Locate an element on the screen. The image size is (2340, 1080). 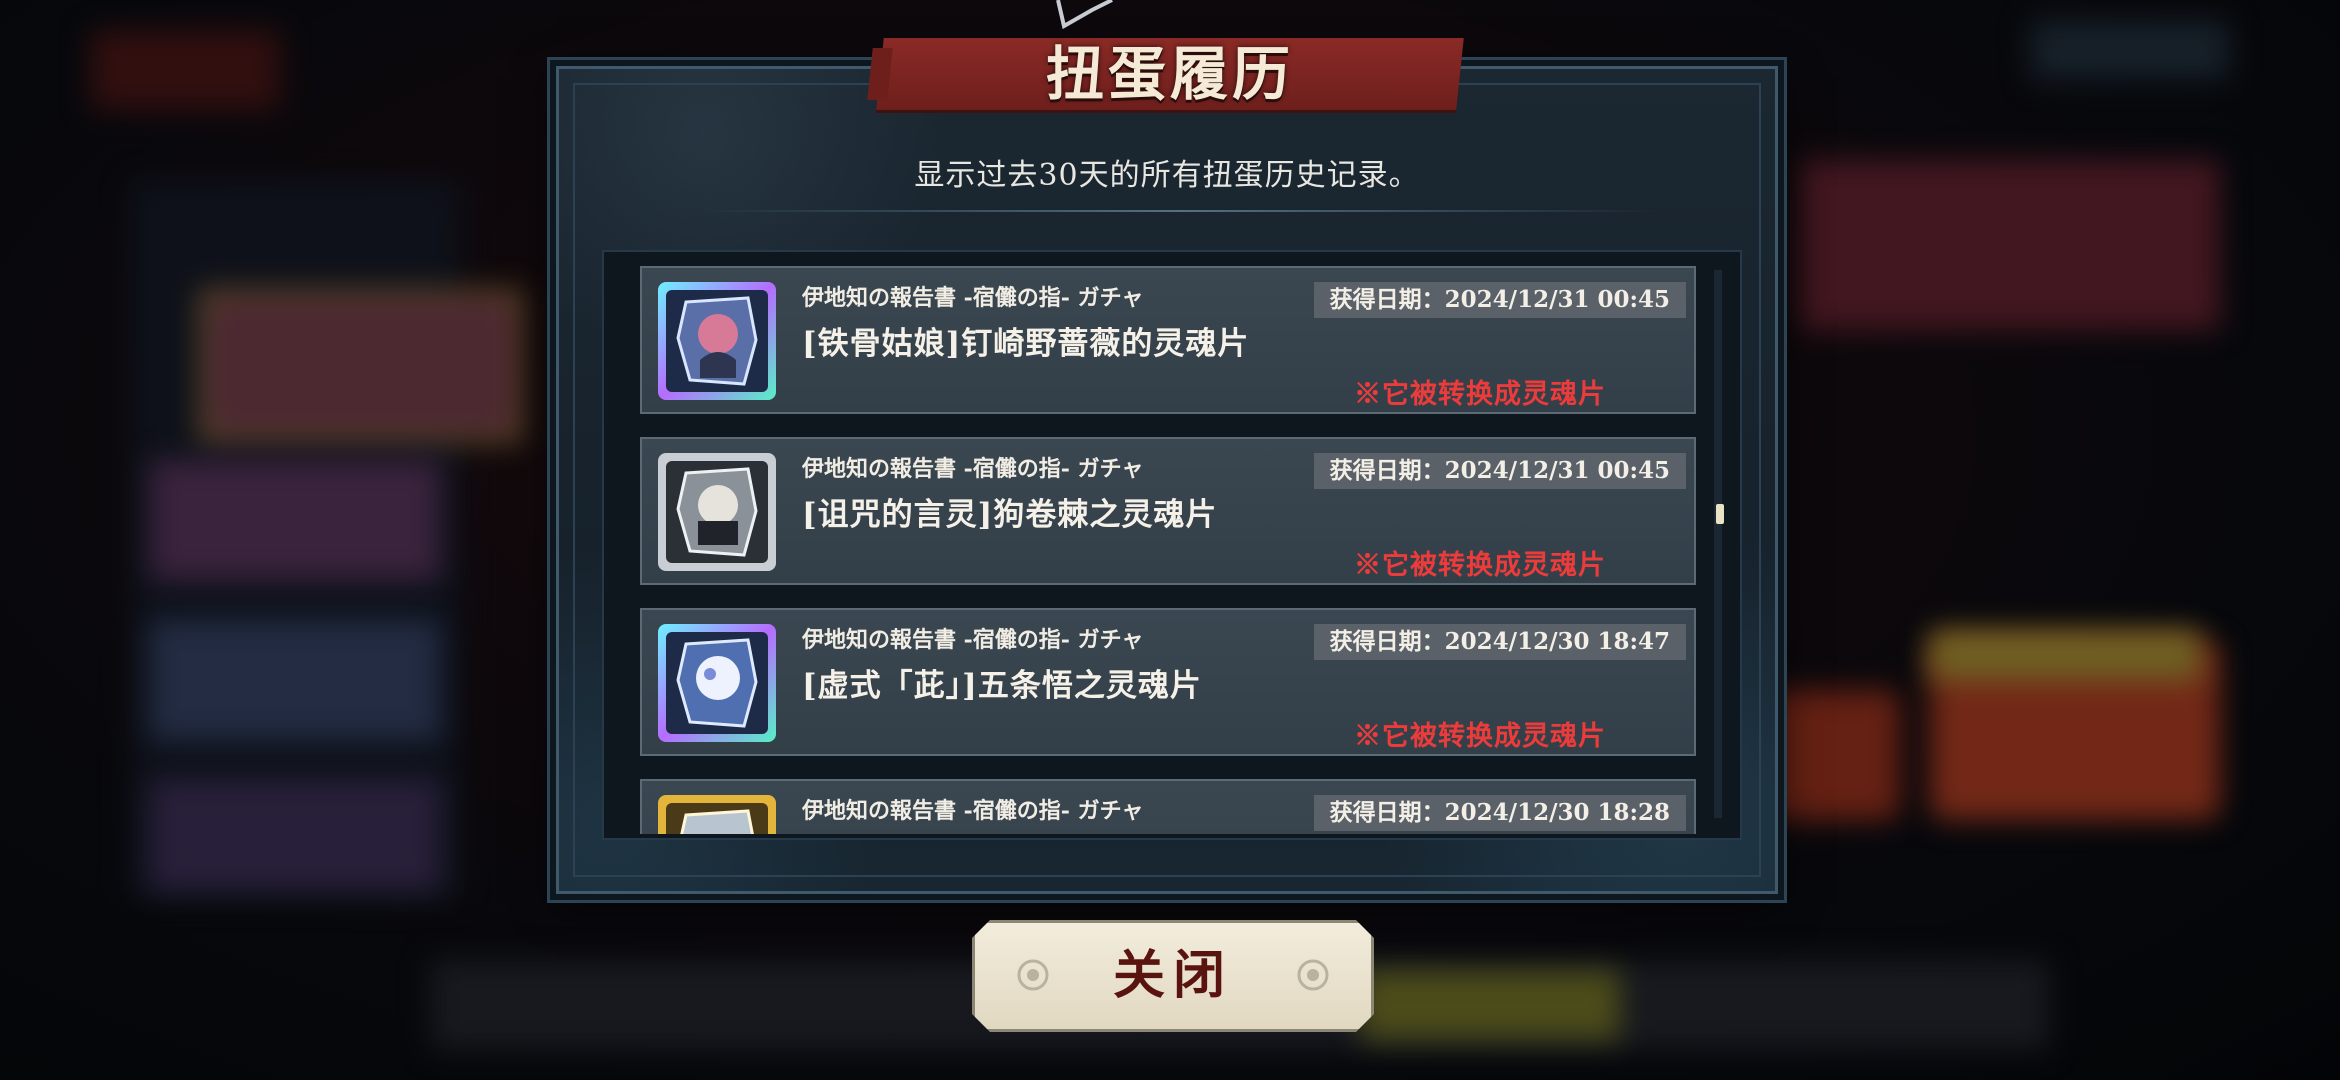
entry-date: 获得日期：2024/12/30 18:47 is located at coordinates (1499, 642).